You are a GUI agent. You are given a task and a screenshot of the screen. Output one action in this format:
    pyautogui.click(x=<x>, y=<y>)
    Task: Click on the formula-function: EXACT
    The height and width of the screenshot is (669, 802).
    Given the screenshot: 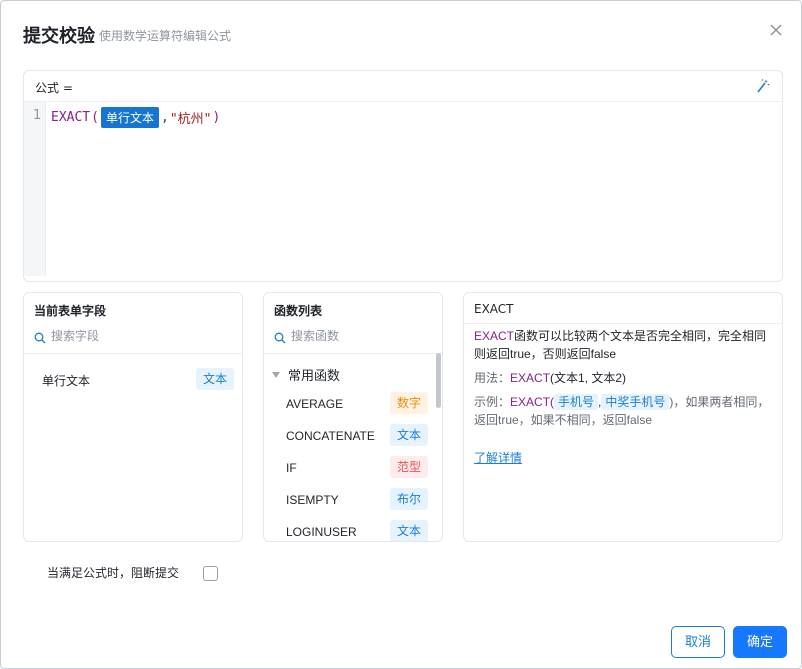 What is the action you would take?
    pyautogui.click(x=71, y=117)
    